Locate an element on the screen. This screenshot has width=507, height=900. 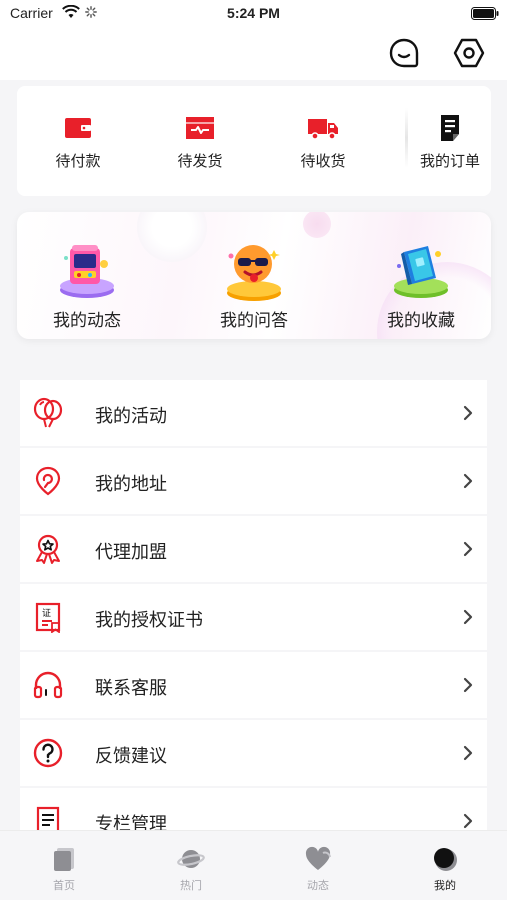
book-3d-icon is located at coordinates (421, 272).